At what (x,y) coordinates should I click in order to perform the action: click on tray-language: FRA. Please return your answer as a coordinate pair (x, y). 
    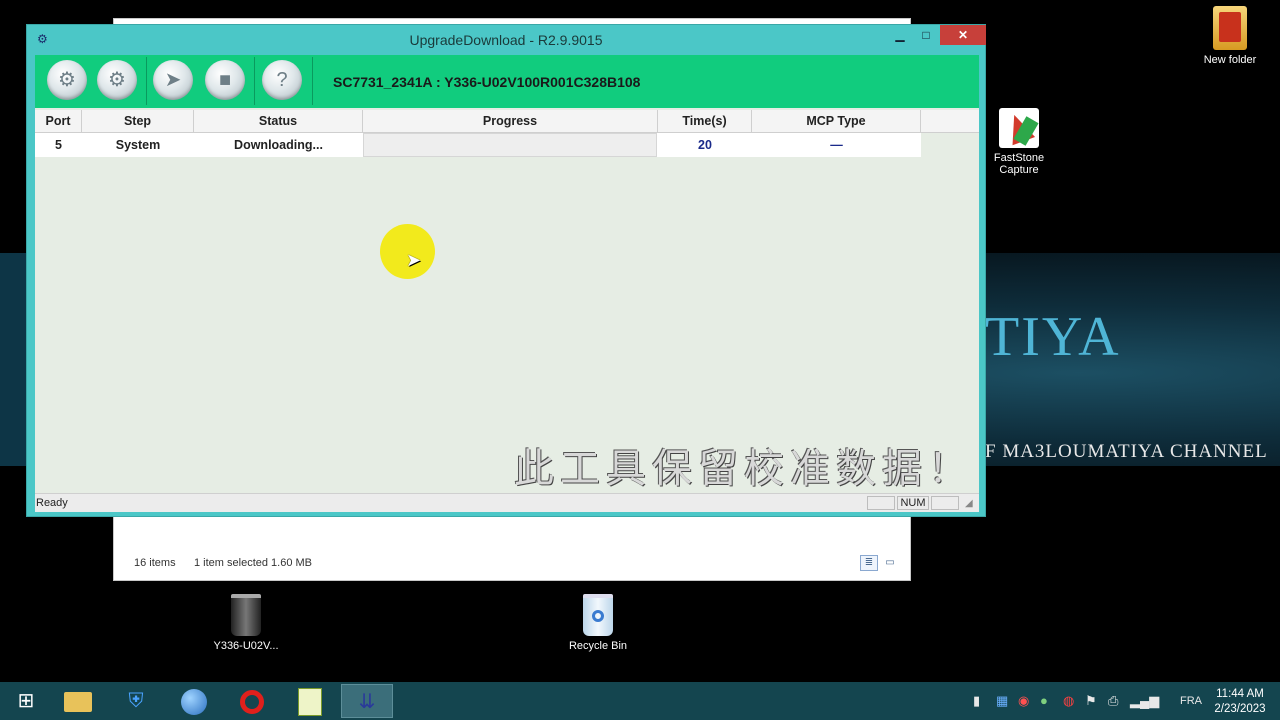
    Looking at the image, I should click on (1191, 701).